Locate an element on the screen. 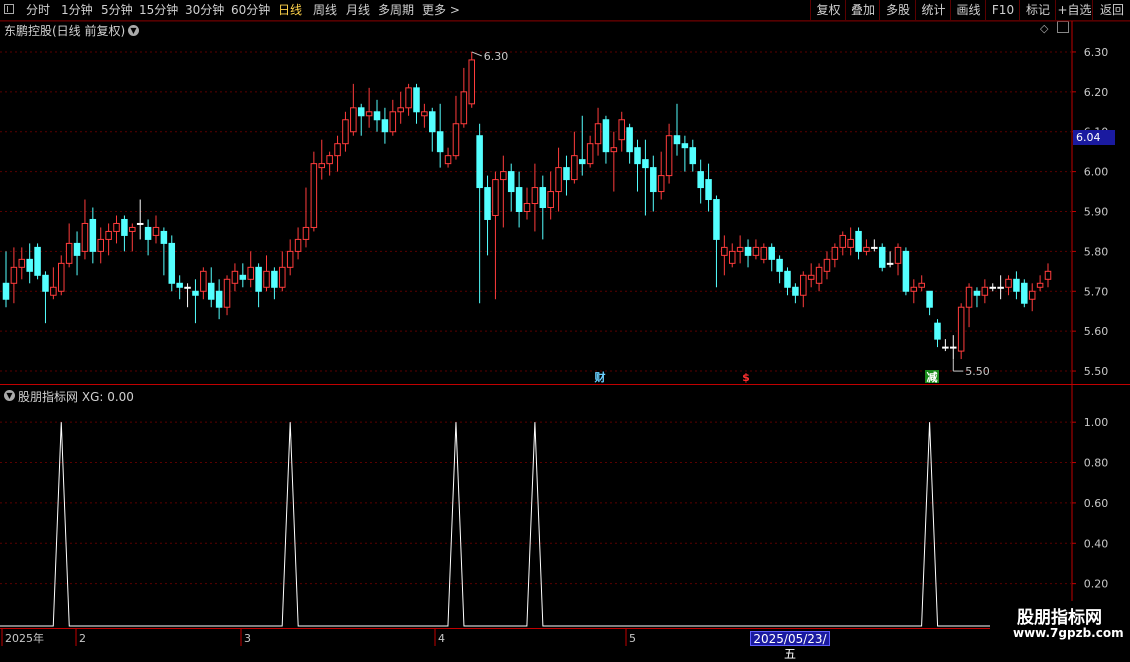 The width and height of the screenshot is (1130, 662). time-label-3: 4 is located at coordinates (441, 638).